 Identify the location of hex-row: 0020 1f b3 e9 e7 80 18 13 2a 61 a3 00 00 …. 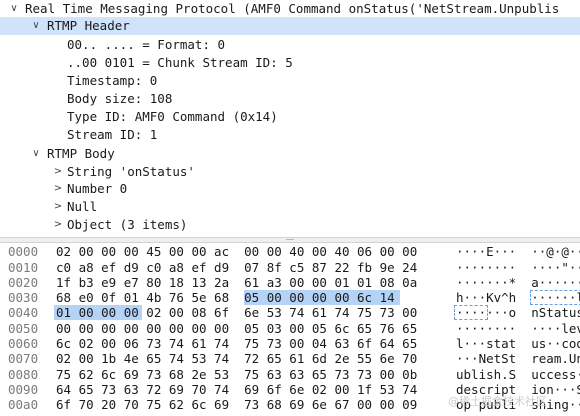
(290, 282).